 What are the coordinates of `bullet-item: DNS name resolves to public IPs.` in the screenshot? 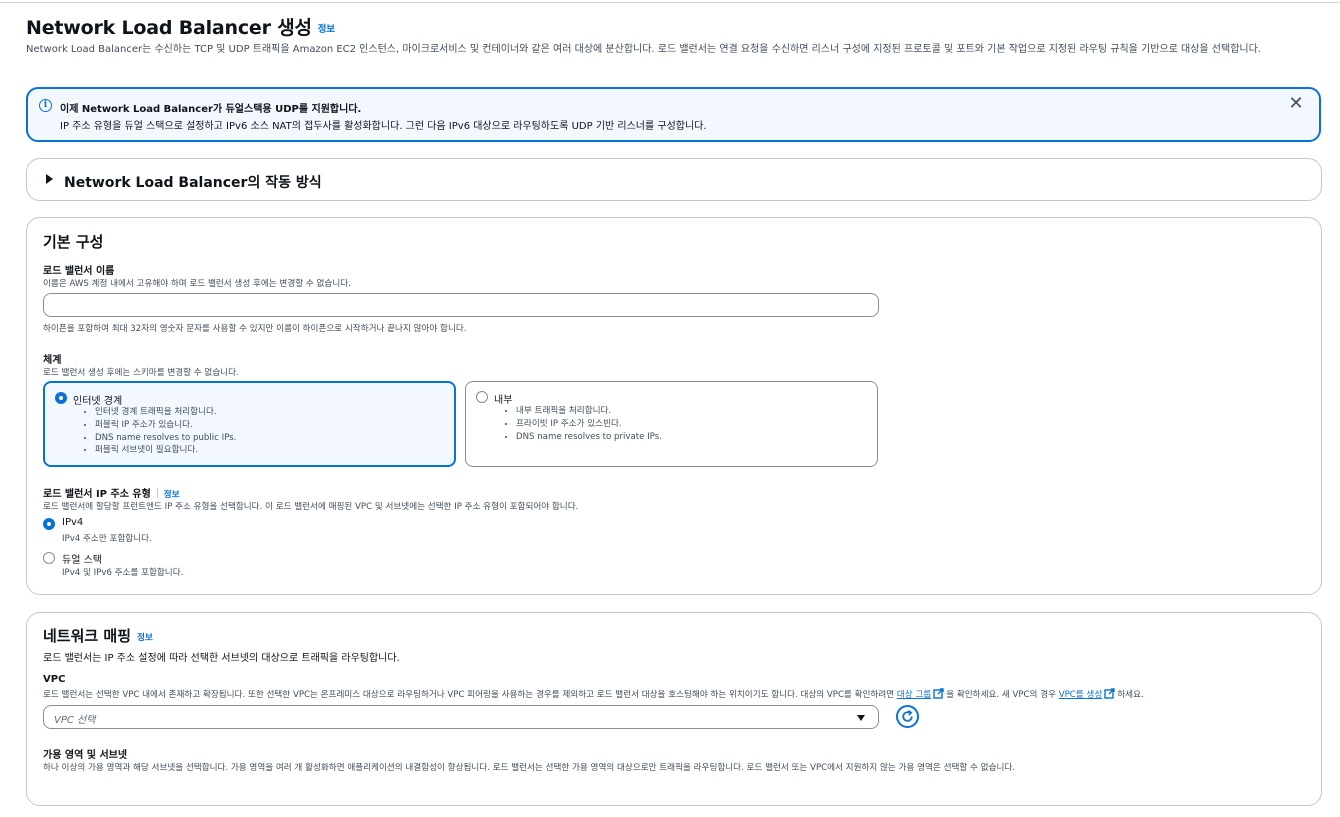 It's located at (165, 438).